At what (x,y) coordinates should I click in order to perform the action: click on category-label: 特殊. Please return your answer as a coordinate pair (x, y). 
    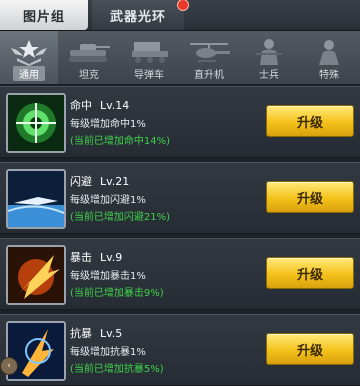
    Looking at the image, I should click on (329, 75).